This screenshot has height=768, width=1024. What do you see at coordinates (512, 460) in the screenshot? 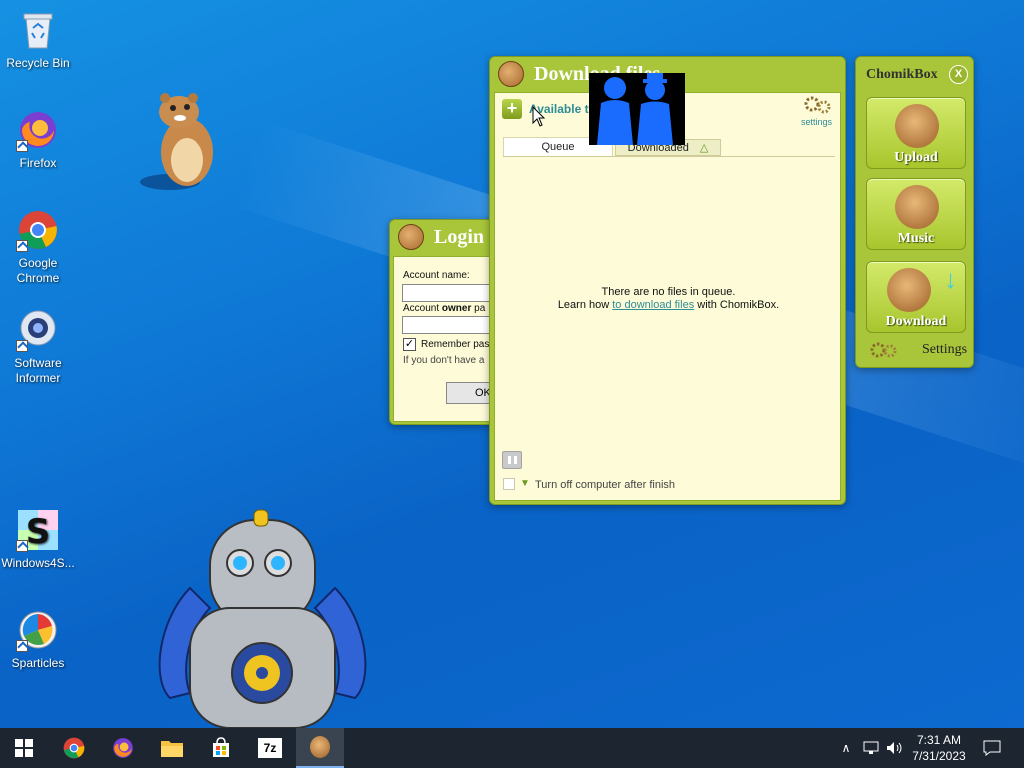
I see `pause-button` at bounding box center [512, 460].